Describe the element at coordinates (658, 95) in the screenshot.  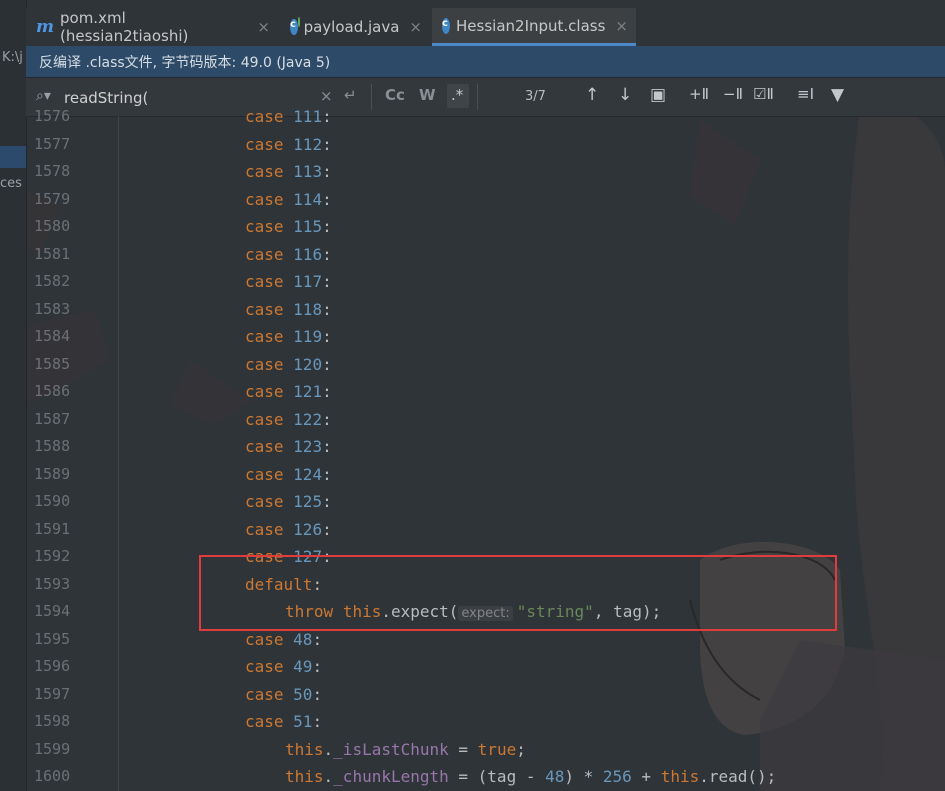
I see `open-in-window-icon: ▣` at that location.